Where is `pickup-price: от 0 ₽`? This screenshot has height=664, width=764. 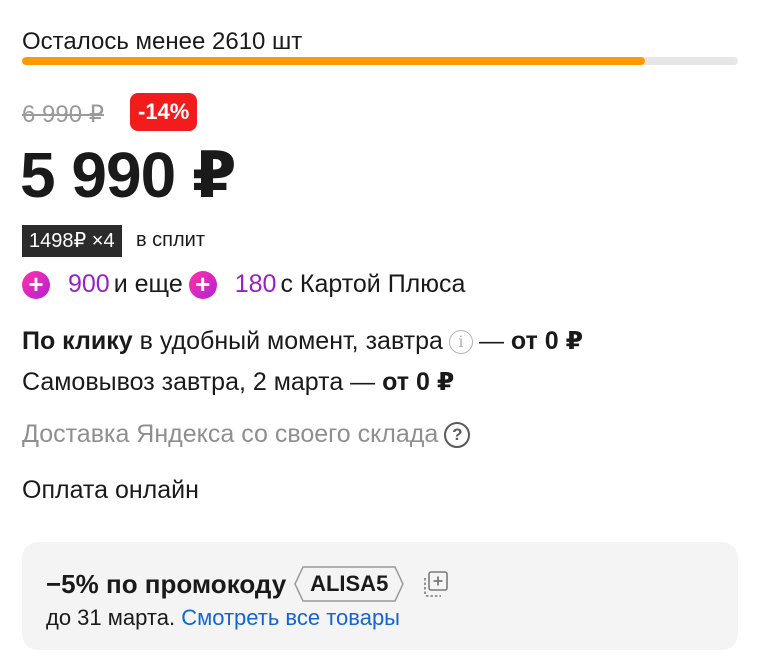
pickup-price: от 0 ₽ is located at coordinates (418, 382).